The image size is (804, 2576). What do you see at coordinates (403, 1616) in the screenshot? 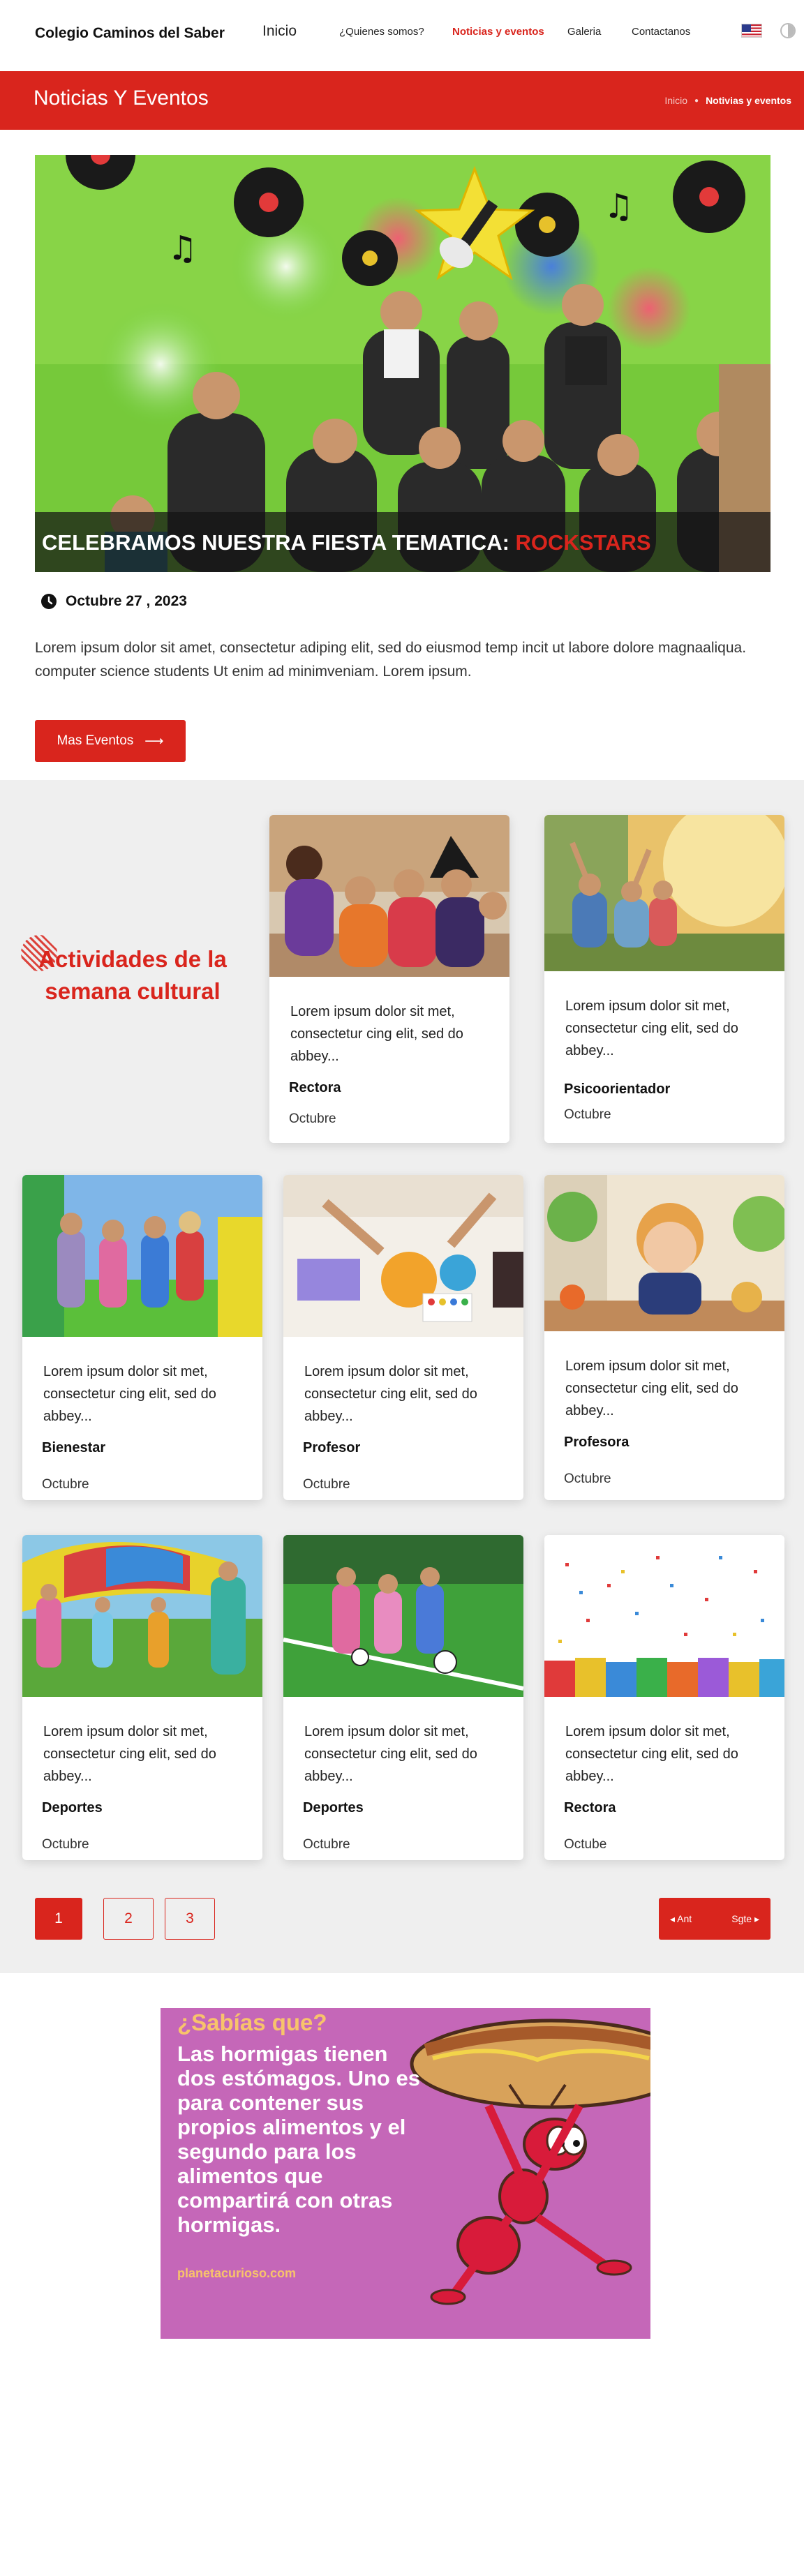
I see `card-image-soccer` at bounding box center [403, 1616].